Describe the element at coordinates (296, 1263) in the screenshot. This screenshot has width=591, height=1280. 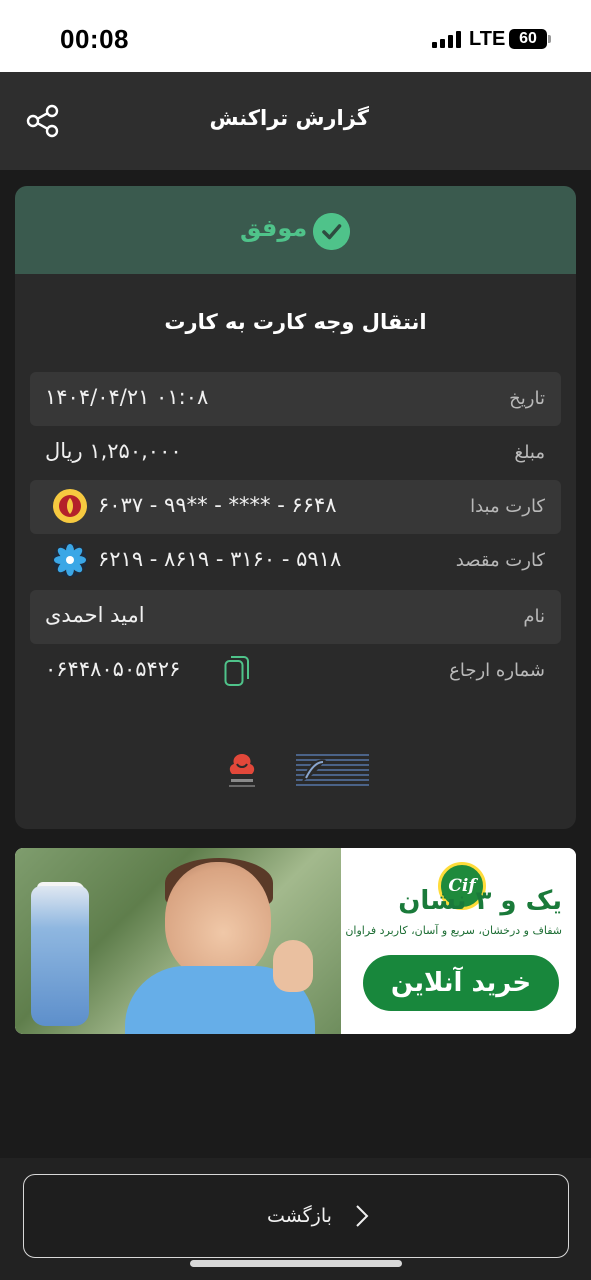
I see `home-indicator` at that location.